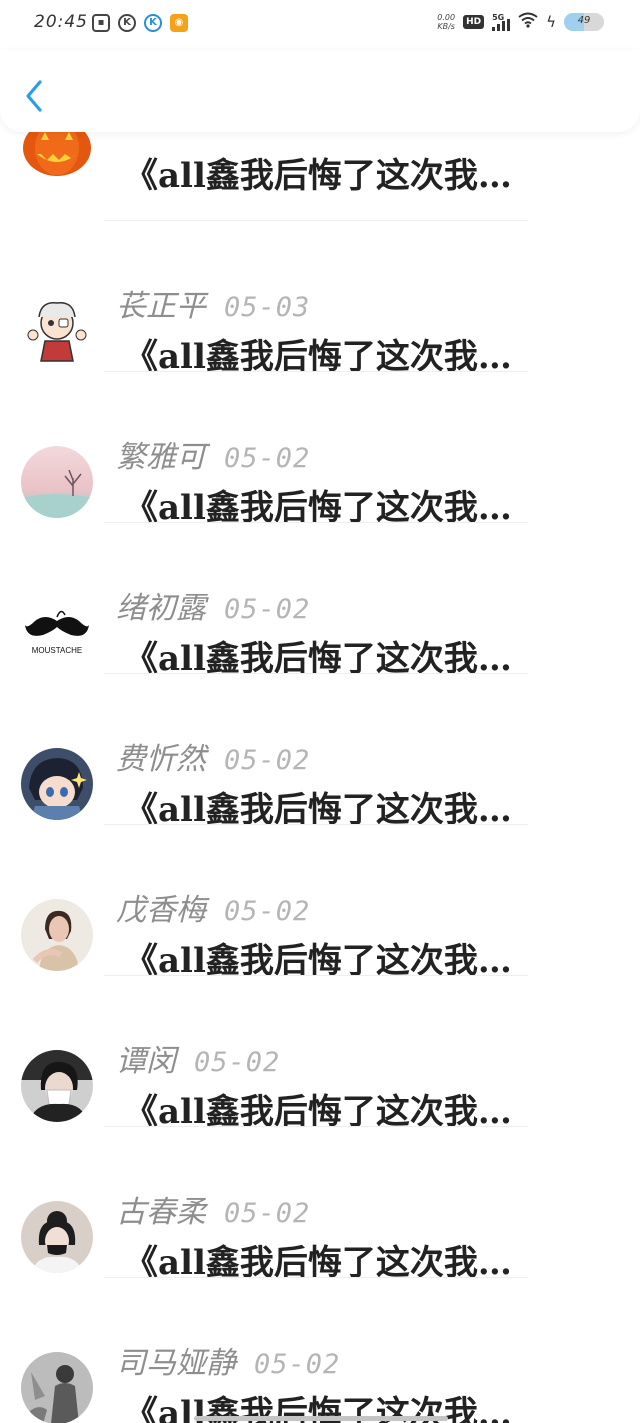 The height and width of the screenshot is (1423, 640). Describe the element at coordinates (551, 22) in the screenshot. I see `charging-icon: ϟ` at that location.